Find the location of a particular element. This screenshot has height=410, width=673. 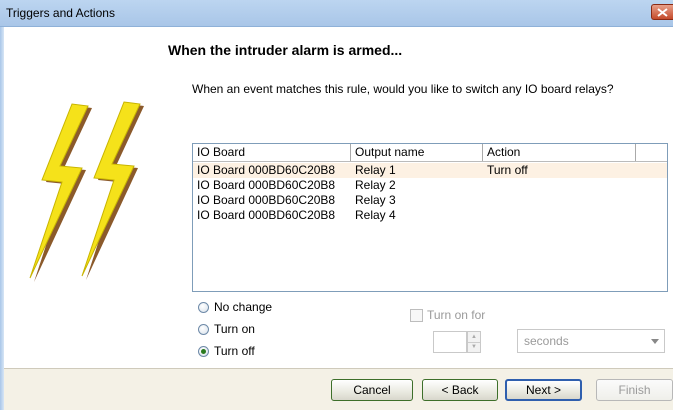

back-button: < Back is located at coordinates (460, 390).